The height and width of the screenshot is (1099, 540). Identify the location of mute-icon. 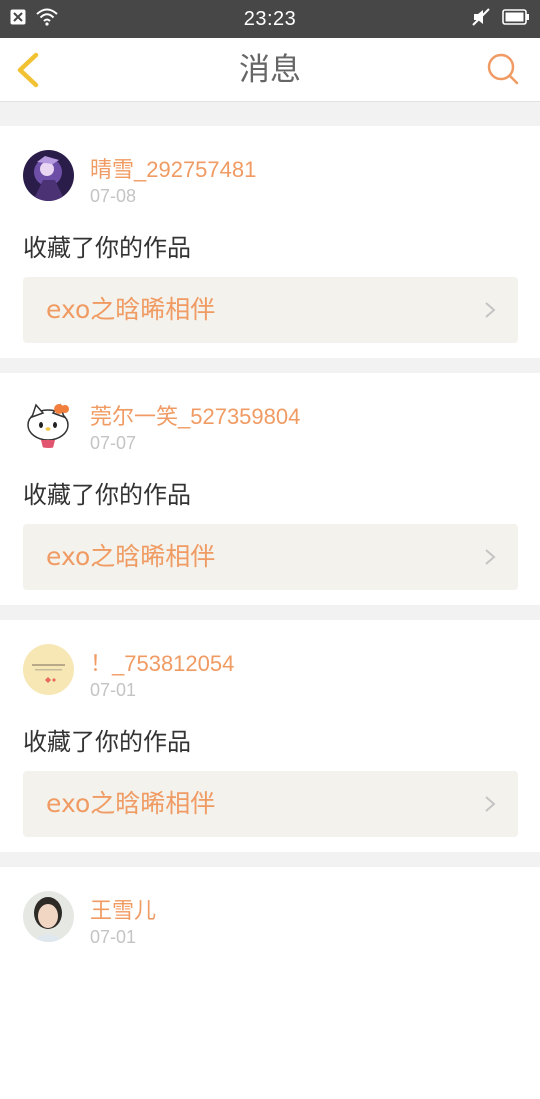
(481, 17).